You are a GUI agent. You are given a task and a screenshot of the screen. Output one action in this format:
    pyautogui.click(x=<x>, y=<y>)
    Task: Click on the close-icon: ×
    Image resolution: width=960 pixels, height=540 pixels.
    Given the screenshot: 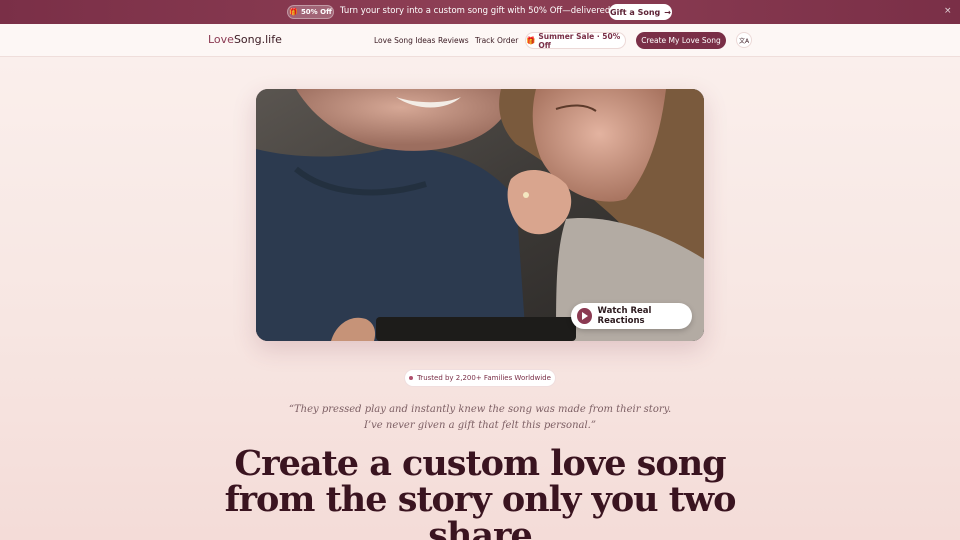 What is the action you would take?
    pyautogui.click(x=948, y=11)
    